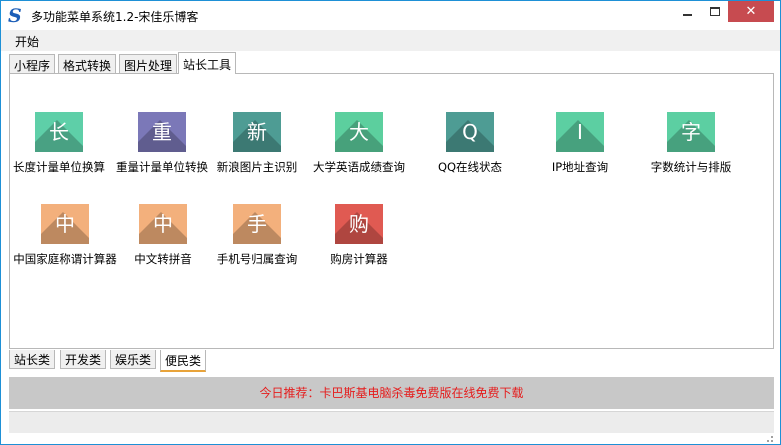  I want to click on title-bar: S 多功能菜单系统1.2-宋佳乐博客 ✕, so click(390, 15).